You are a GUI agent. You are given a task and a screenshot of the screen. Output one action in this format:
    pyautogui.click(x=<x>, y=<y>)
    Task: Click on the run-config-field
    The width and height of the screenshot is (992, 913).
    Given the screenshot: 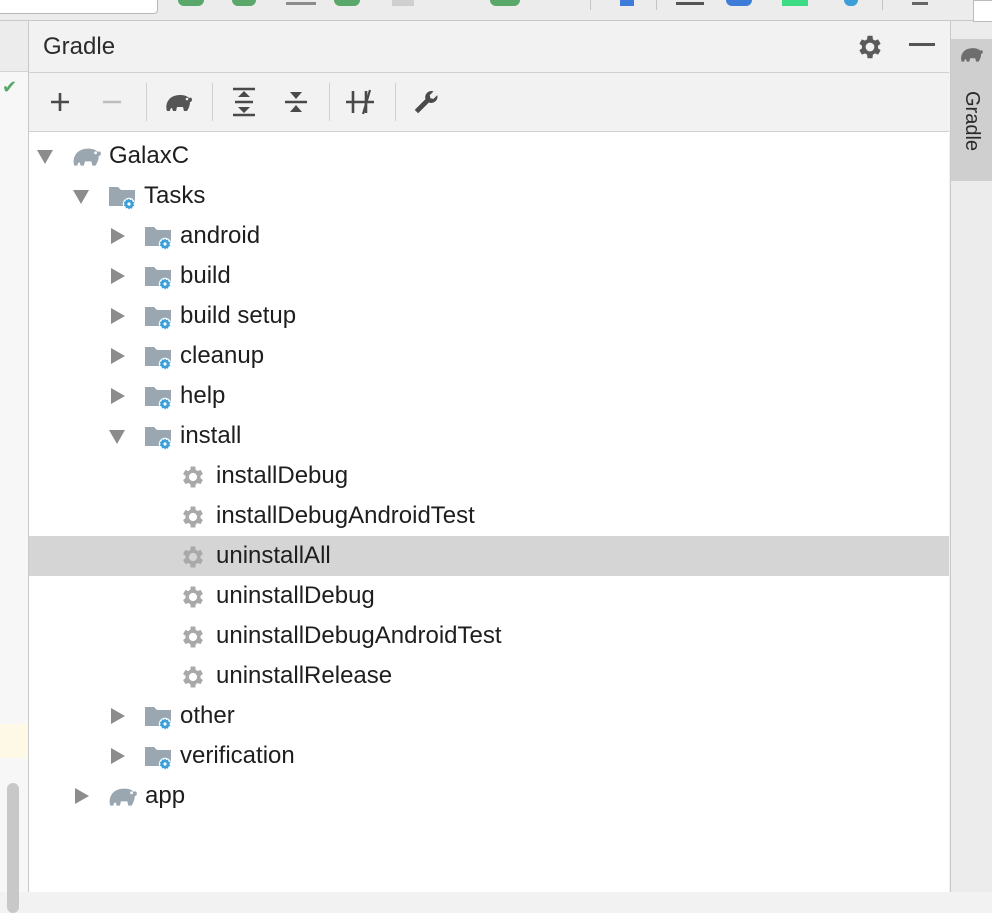 What is the action you would take?
    pyautogui.click(x=79, y=7)
    